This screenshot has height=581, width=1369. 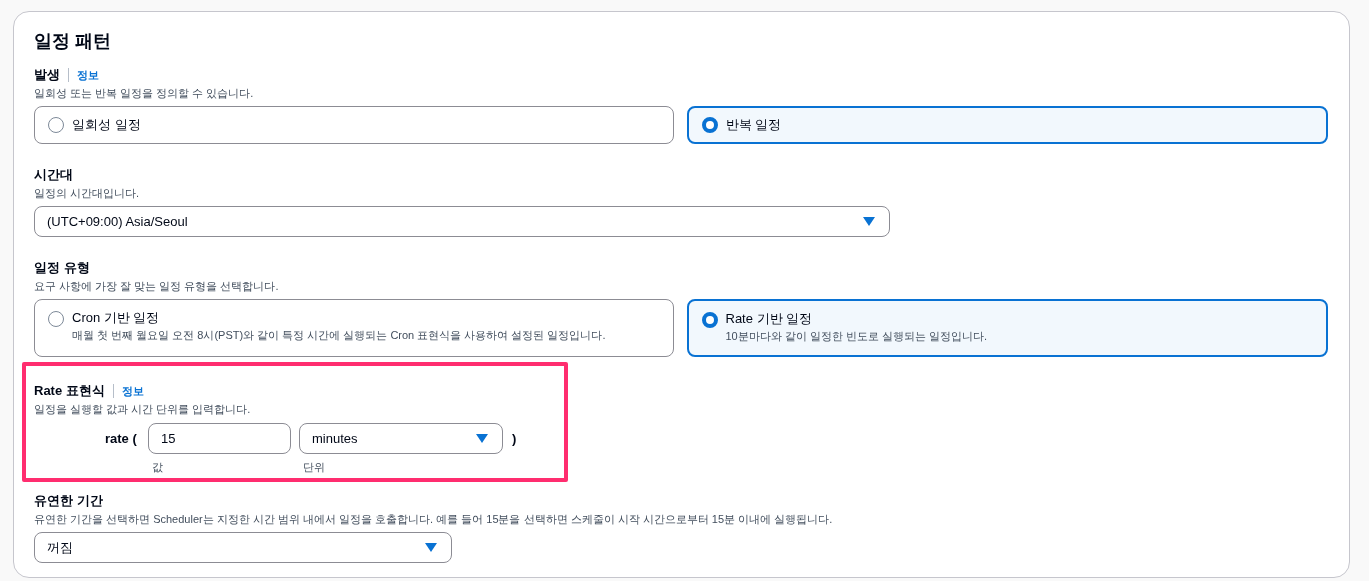 What do you see at coordinates (69, 391) in the screenshot?
I see `field-label: Rate 표현식` at bounding box center [69, 391].